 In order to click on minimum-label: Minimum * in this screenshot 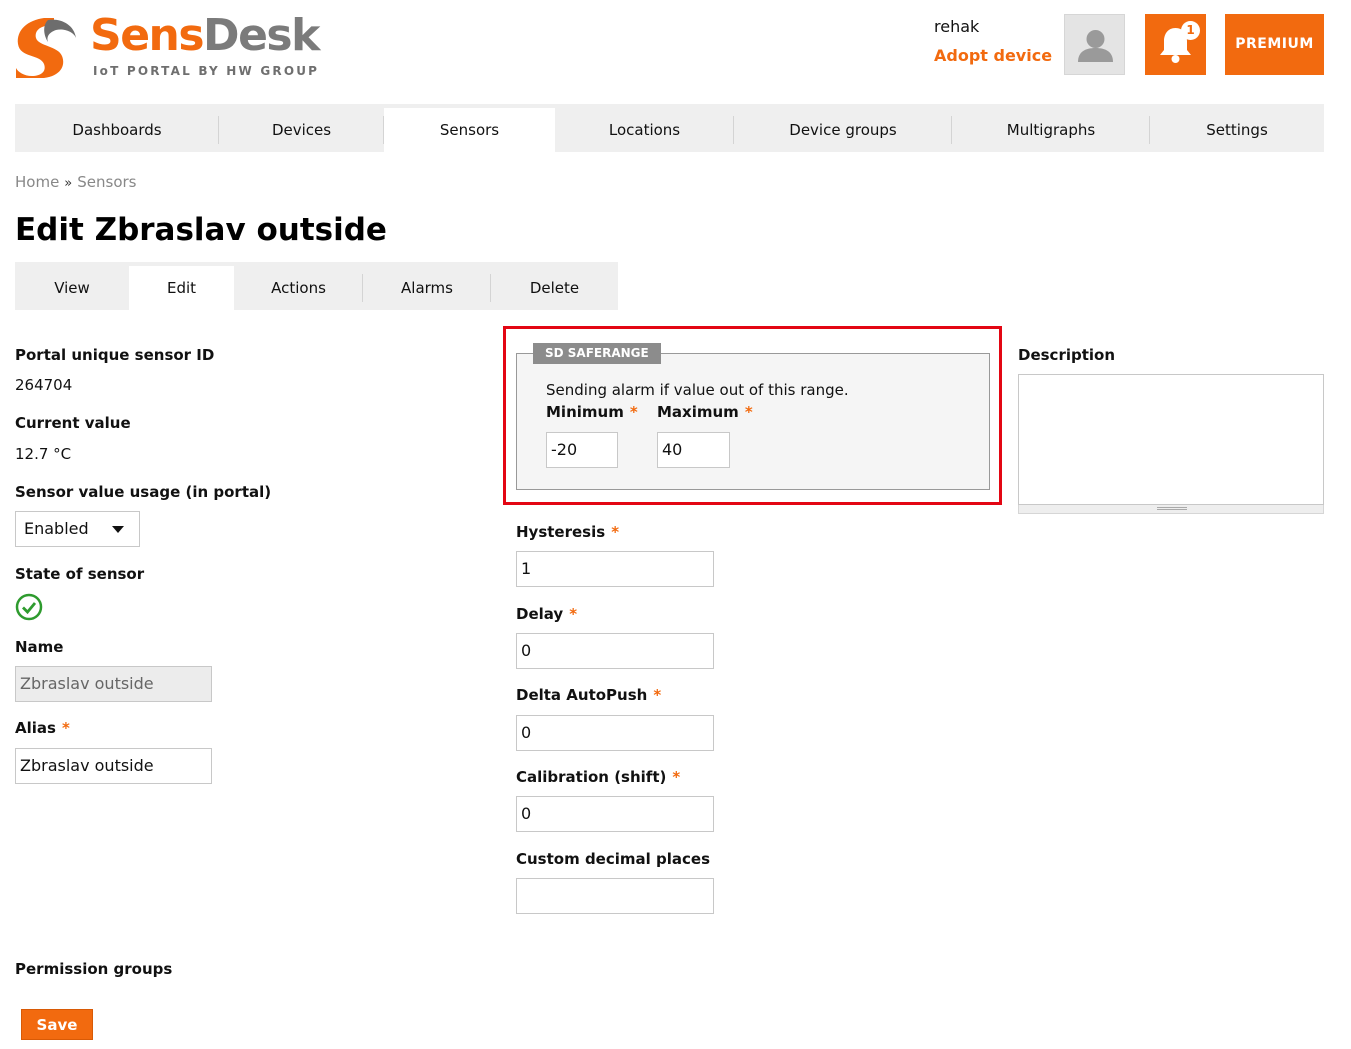, I will do `click(592, 412)`.